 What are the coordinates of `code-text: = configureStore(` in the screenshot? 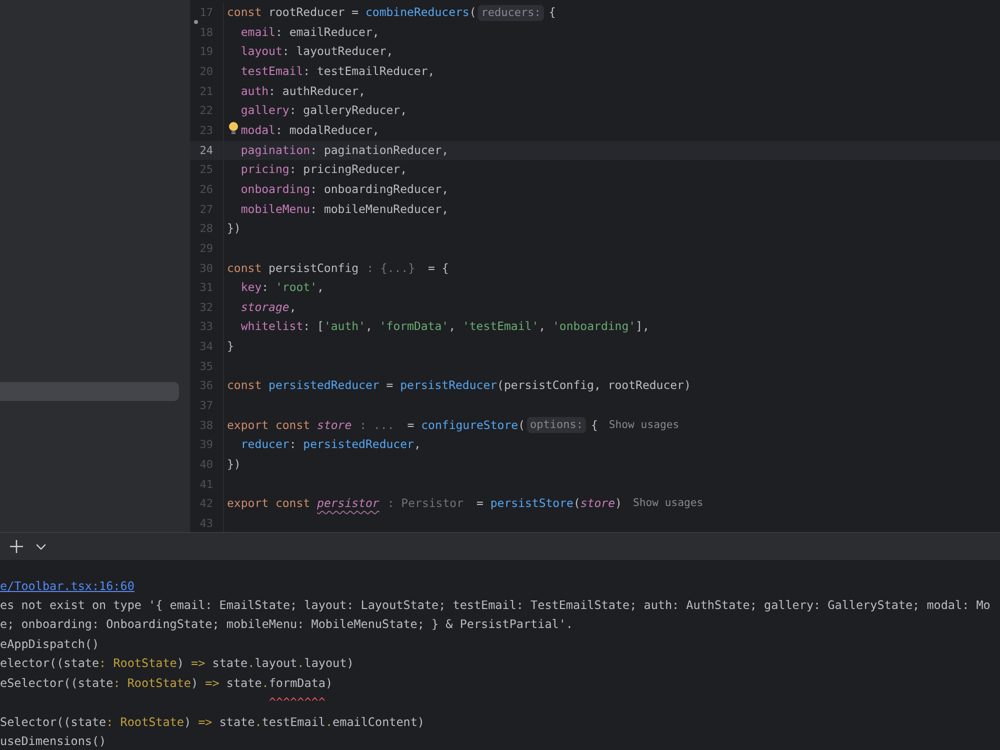 It's located at (466, 425).